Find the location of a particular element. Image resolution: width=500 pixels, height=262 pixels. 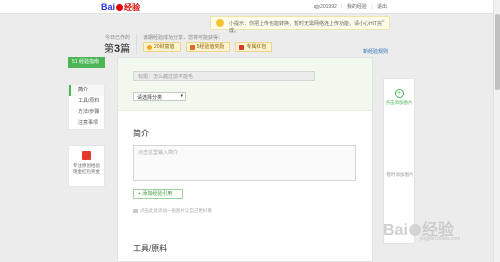

promo-line: 现金红包奖金 is located at coordinates (86, 171).